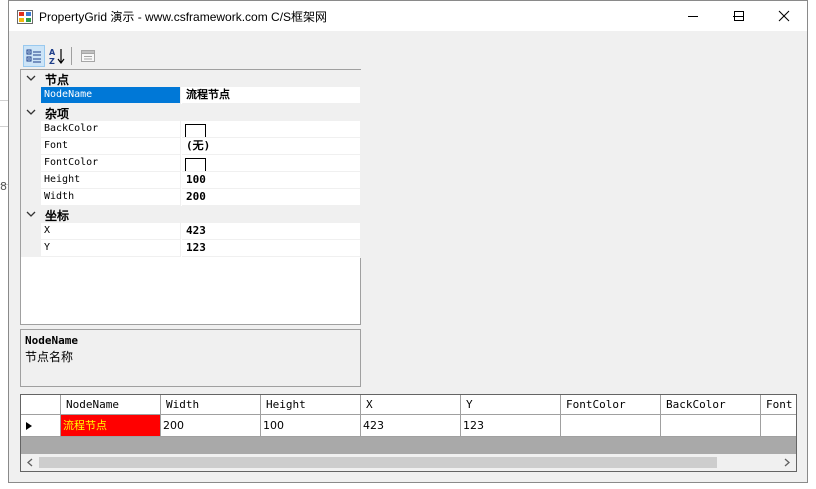 This screenshot has height=489, width=816. Describe the element at coordinates (190, 78) in the screenshot. I see `category-row-node: 节点` at that location.